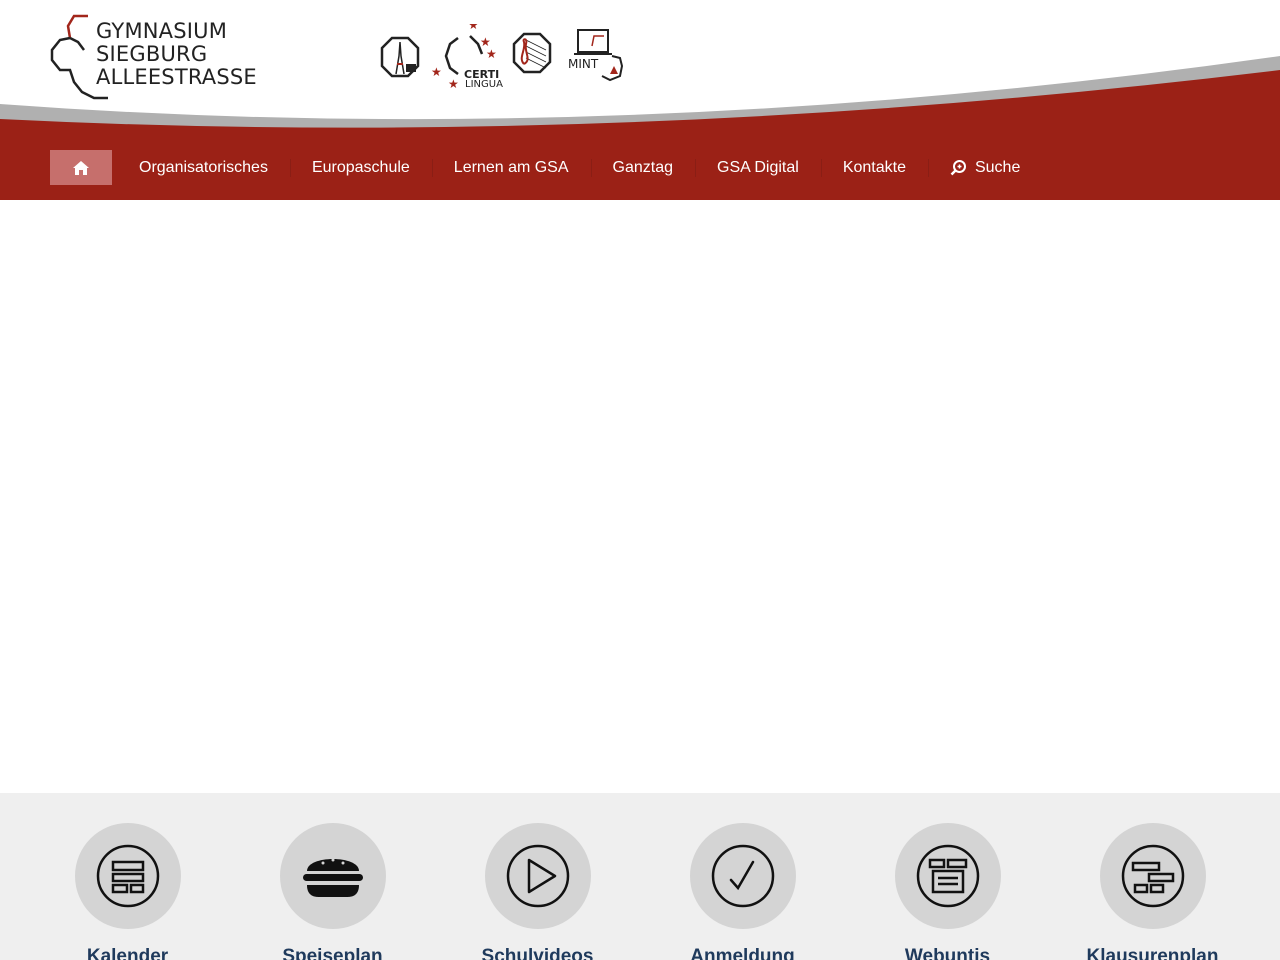 This screenshot has width=1280, height=960. I want to click on logo-text: GYMNASIUM SIEGBURG ALLEESTRASSE, so click(176, 54).